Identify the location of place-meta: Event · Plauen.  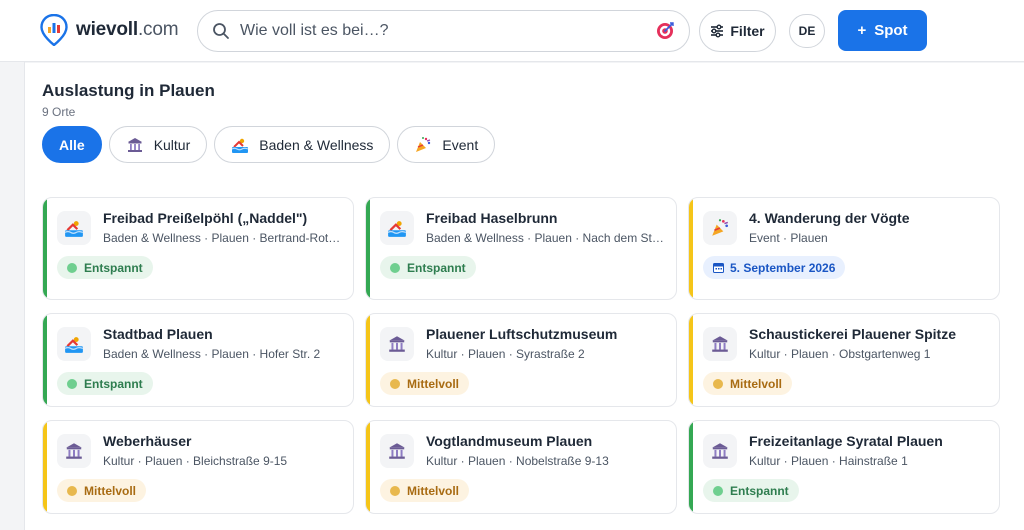
(788, 238).